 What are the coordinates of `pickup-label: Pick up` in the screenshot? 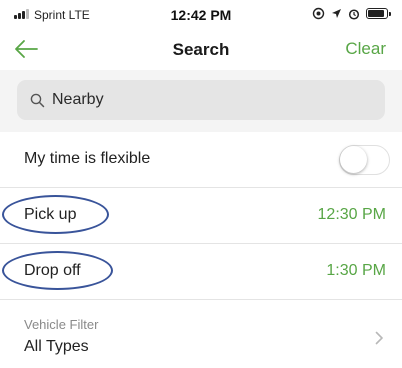 It's located at (50, 214).